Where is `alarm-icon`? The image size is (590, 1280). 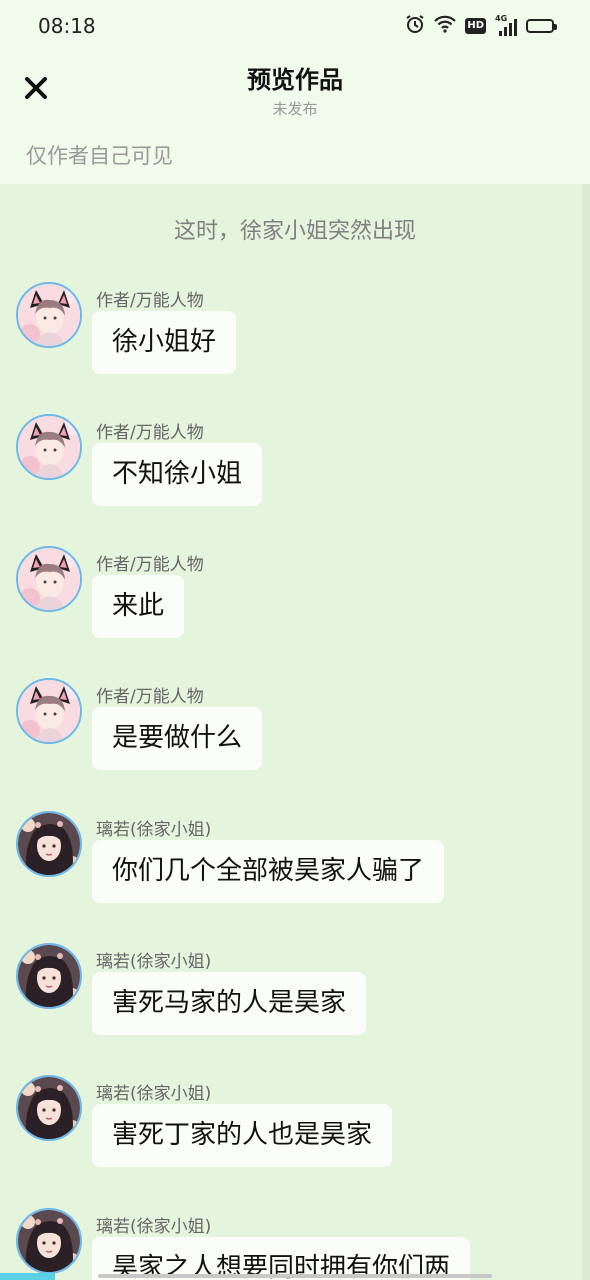 alarm-icon is located at coordinates (415, 26).